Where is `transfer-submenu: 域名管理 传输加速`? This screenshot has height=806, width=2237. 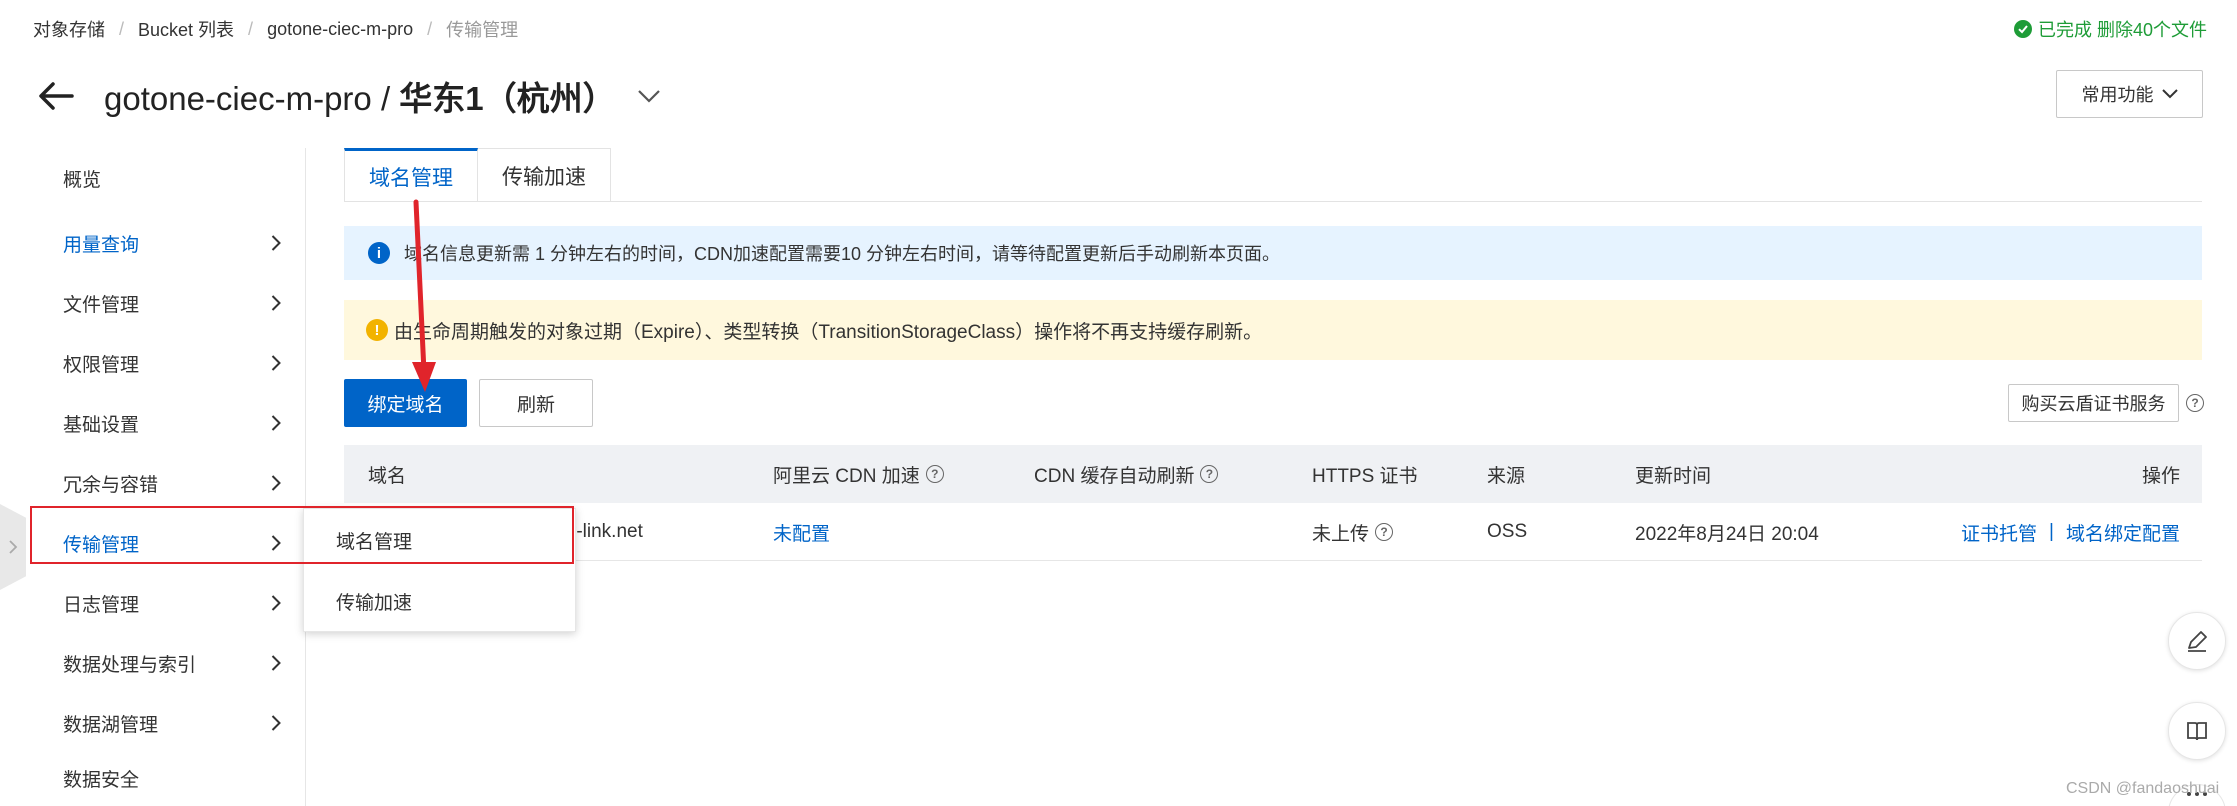 transfer-submenu: 域名管理 传输加速 is located at coordinates (439, 570).